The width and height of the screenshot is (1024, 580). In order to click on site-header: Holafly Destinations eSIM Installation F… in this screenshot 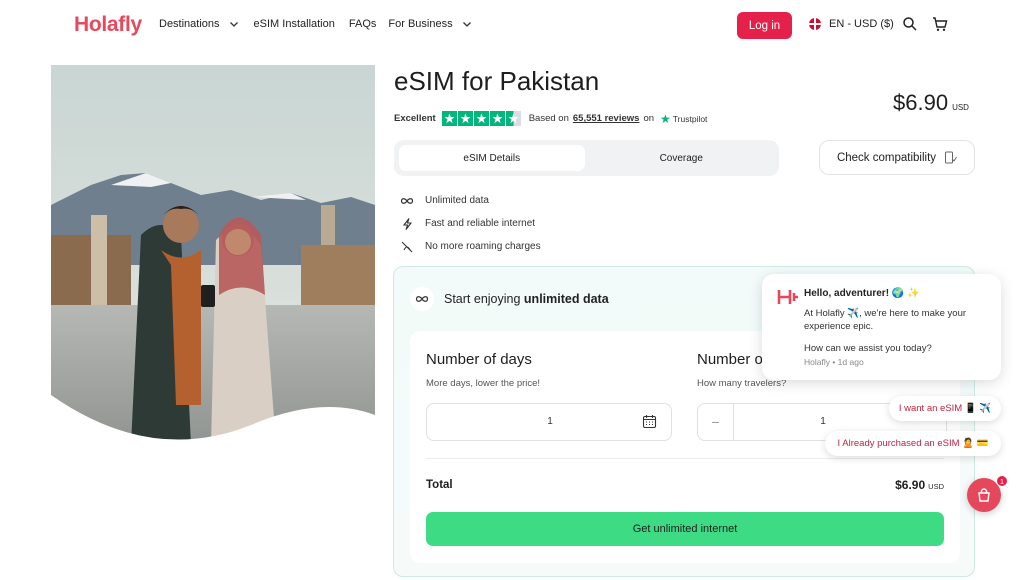, I will do `click(512, 25)`.